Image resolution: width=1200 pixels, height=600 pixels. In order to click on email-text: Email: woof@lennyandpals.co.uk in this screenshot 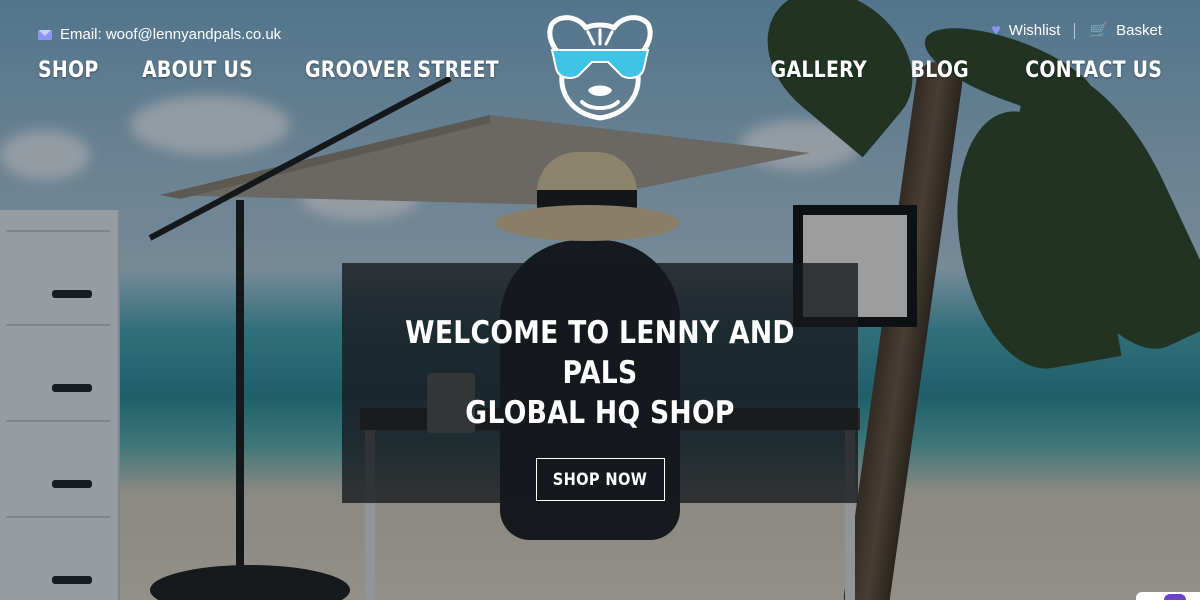, I will do `click(171, 34)`.